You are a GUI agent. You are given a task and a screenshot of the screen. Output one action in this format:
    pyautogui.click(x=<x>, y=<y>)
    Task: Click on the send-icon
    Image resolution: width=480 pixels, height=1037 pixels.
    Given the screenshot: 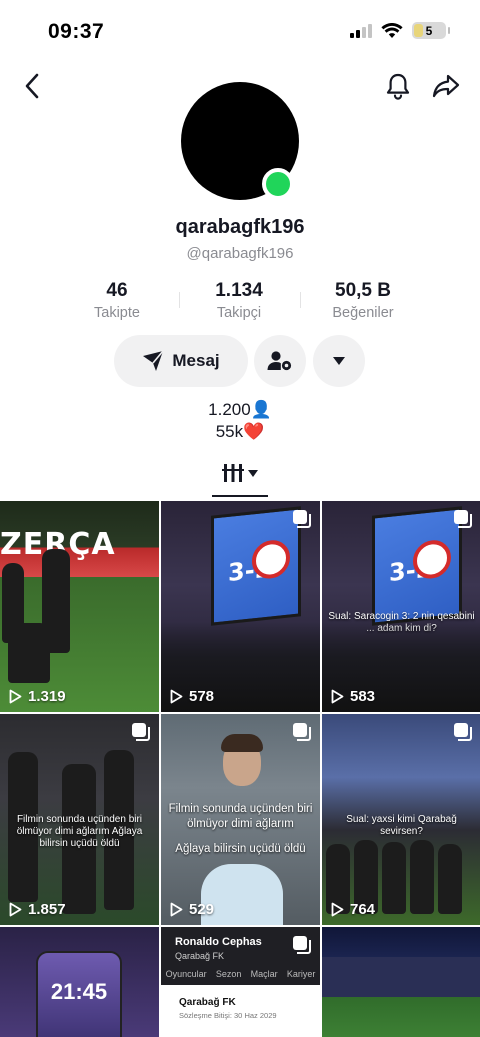 What is the action you would take?
    pyautogui.click(x=153, y=360)
    